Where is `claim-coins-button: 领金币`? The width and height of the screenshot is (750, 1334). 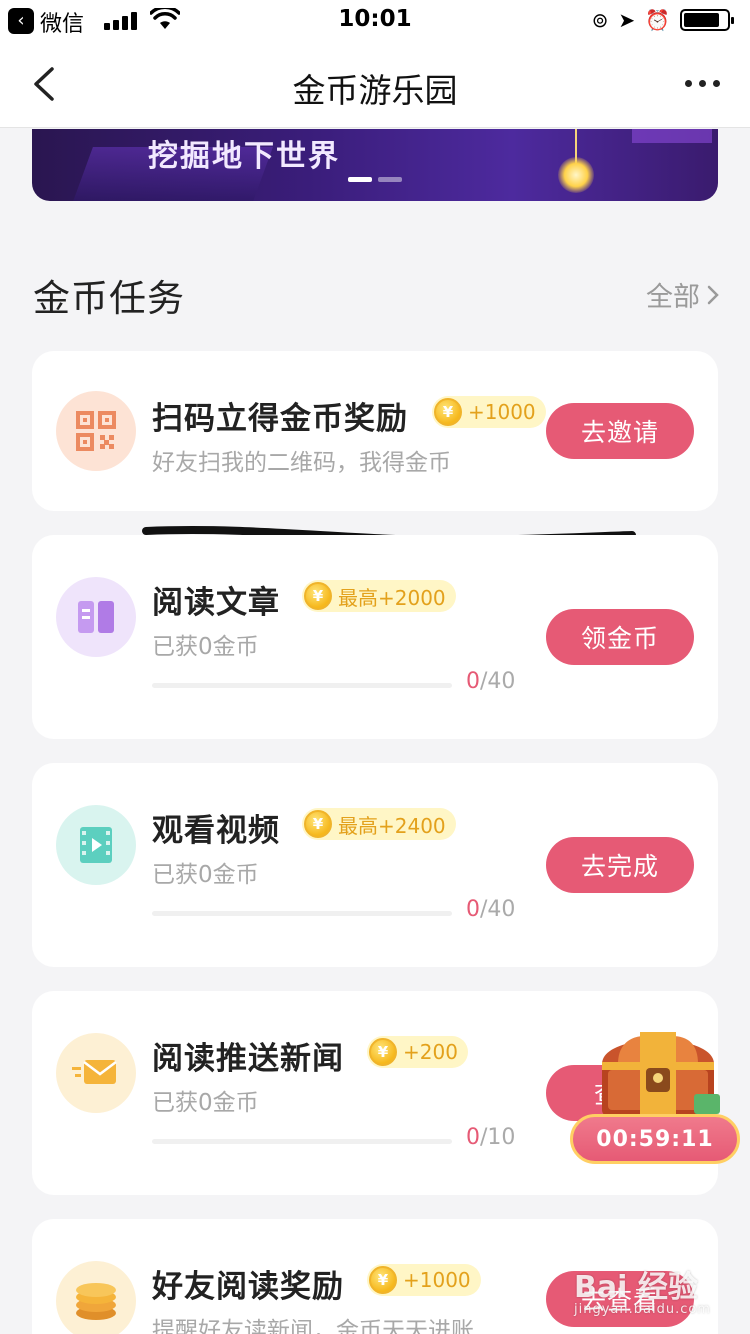 claim-coins-button: 领金币 is located at coordinates (620, 637).